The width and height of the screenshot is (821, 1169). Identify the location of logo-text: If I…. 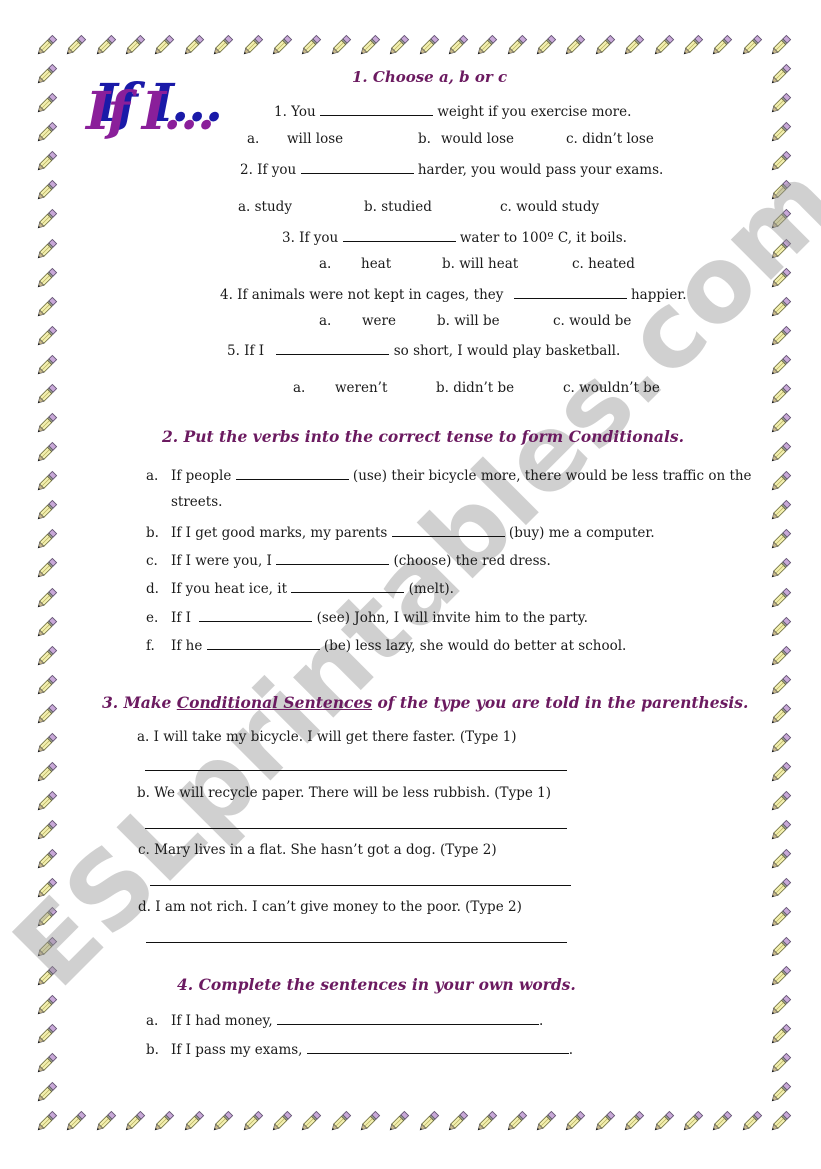
(150, 111).